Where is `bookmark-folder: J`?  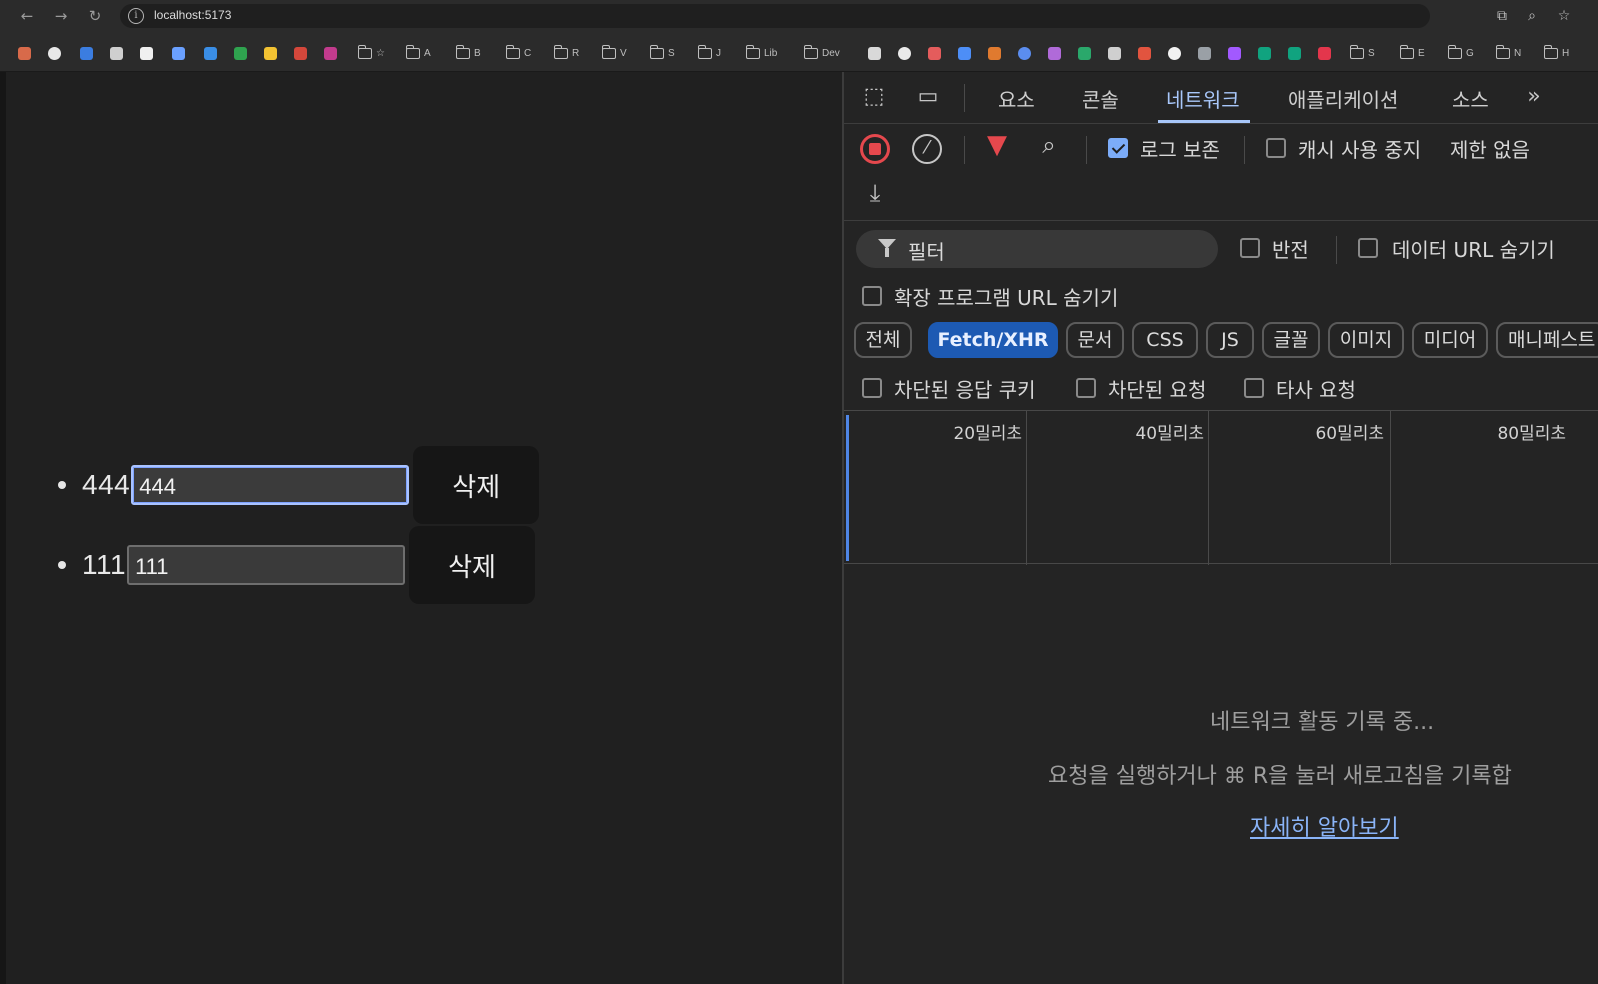
bookmark-folder: J is located at coordinates (709, 52).